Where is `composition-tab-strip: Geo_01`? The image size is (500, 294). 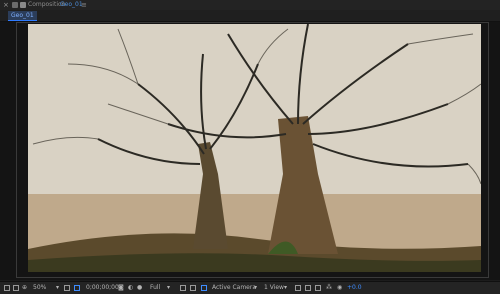 composition-tab-strip: Geo_01 is located at coordinates (250, 16).